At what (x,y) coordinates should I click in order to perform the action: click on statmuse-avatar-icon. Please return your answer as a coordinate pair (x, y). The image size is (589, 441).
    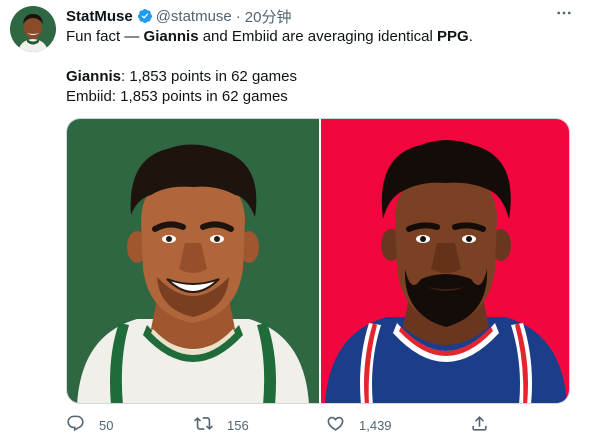
    Looking at the image, I should click on (33, 29).